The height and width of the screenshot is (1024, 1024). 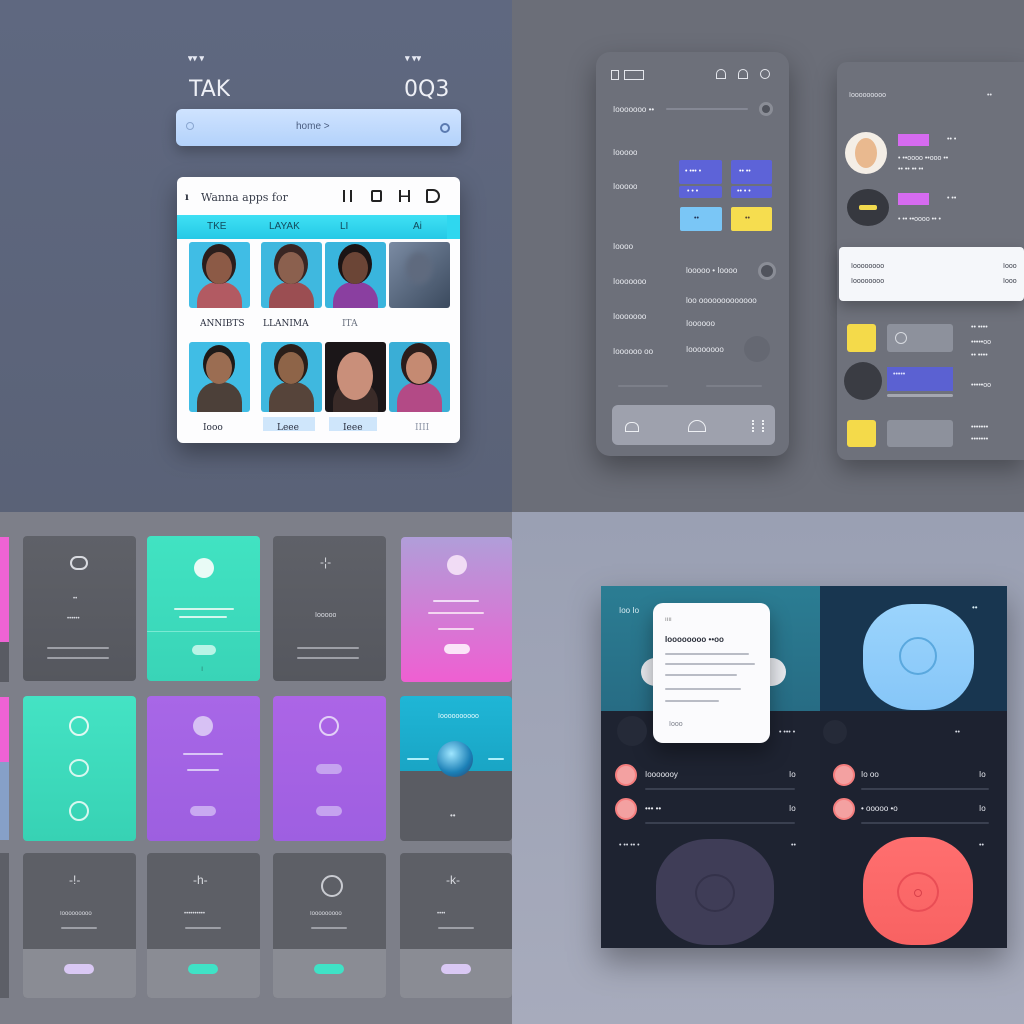 What do you see at coordinates (329, 925) in the screenshot?
I see `tile-card: Iooooooooo` at bounding box center [329, 925].